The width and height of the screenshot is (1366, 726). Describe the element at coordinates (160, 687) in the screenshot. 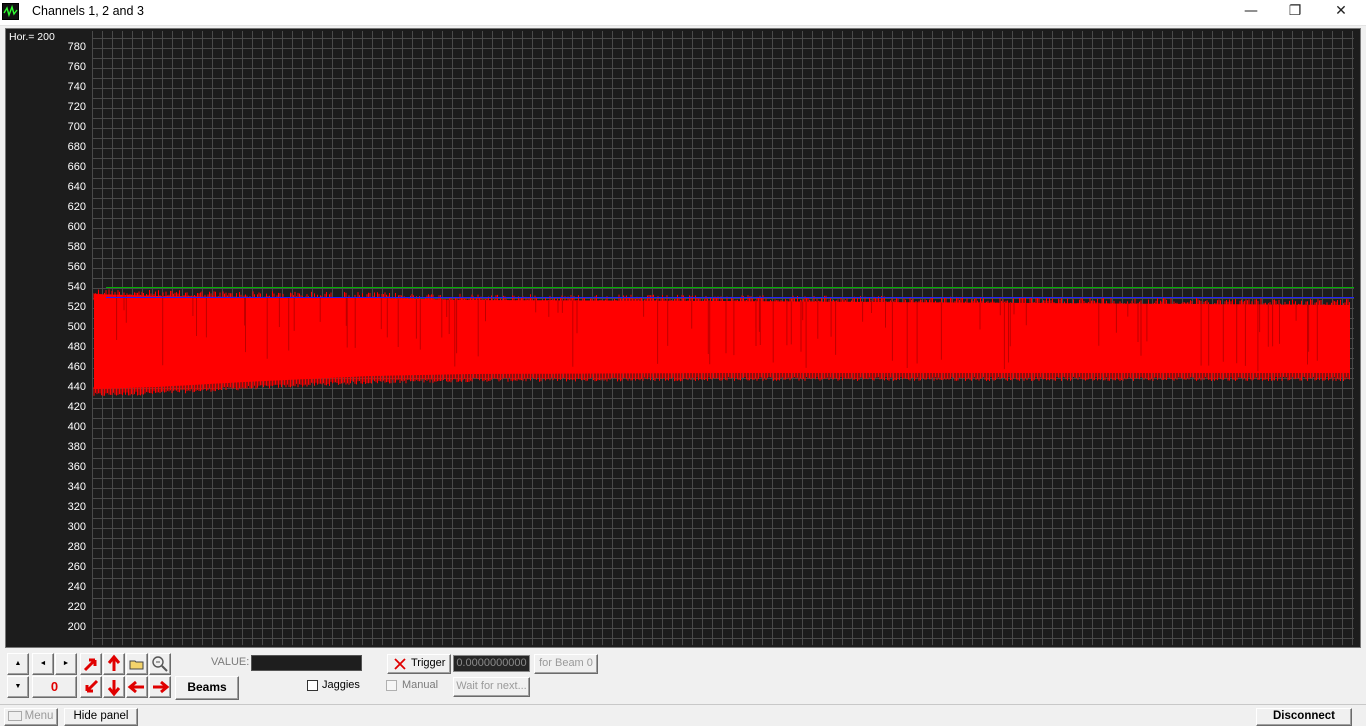

I see `right-arrow-icon` at that location.